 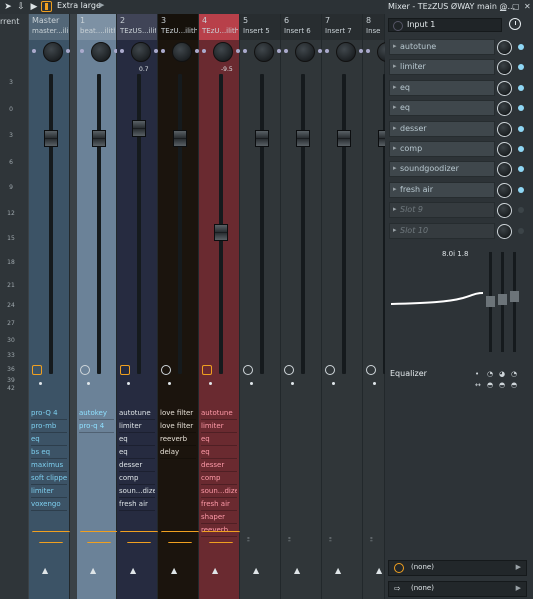 I want to click on latency-clock-icon, so click(x=515, y=24).